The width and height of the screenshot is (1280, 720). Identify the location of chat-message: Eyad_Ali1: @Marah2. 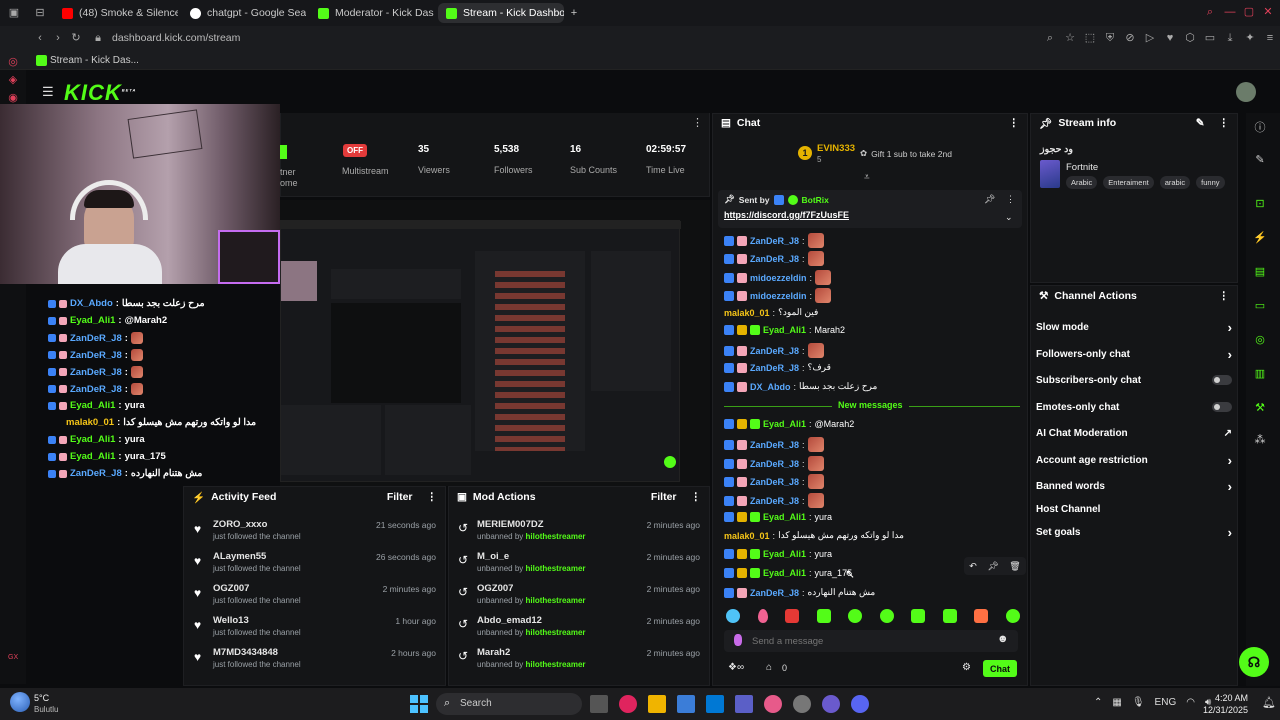
(789, 424).